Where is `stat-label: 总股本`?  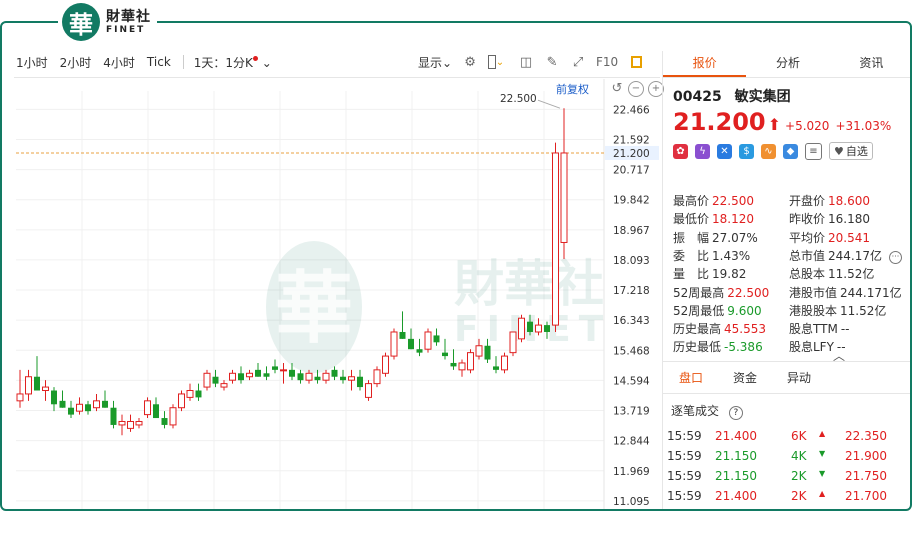
stat-label: 总股本 is located at coordinates (807, 274).